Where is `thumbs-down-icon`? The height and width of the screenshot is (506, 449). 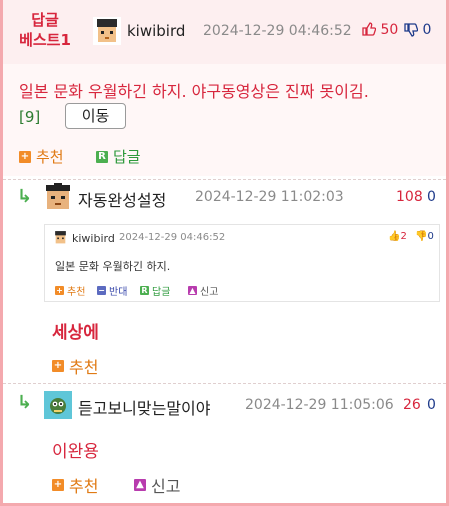 thumbs-down-icon is located at coordinates (411, 30).